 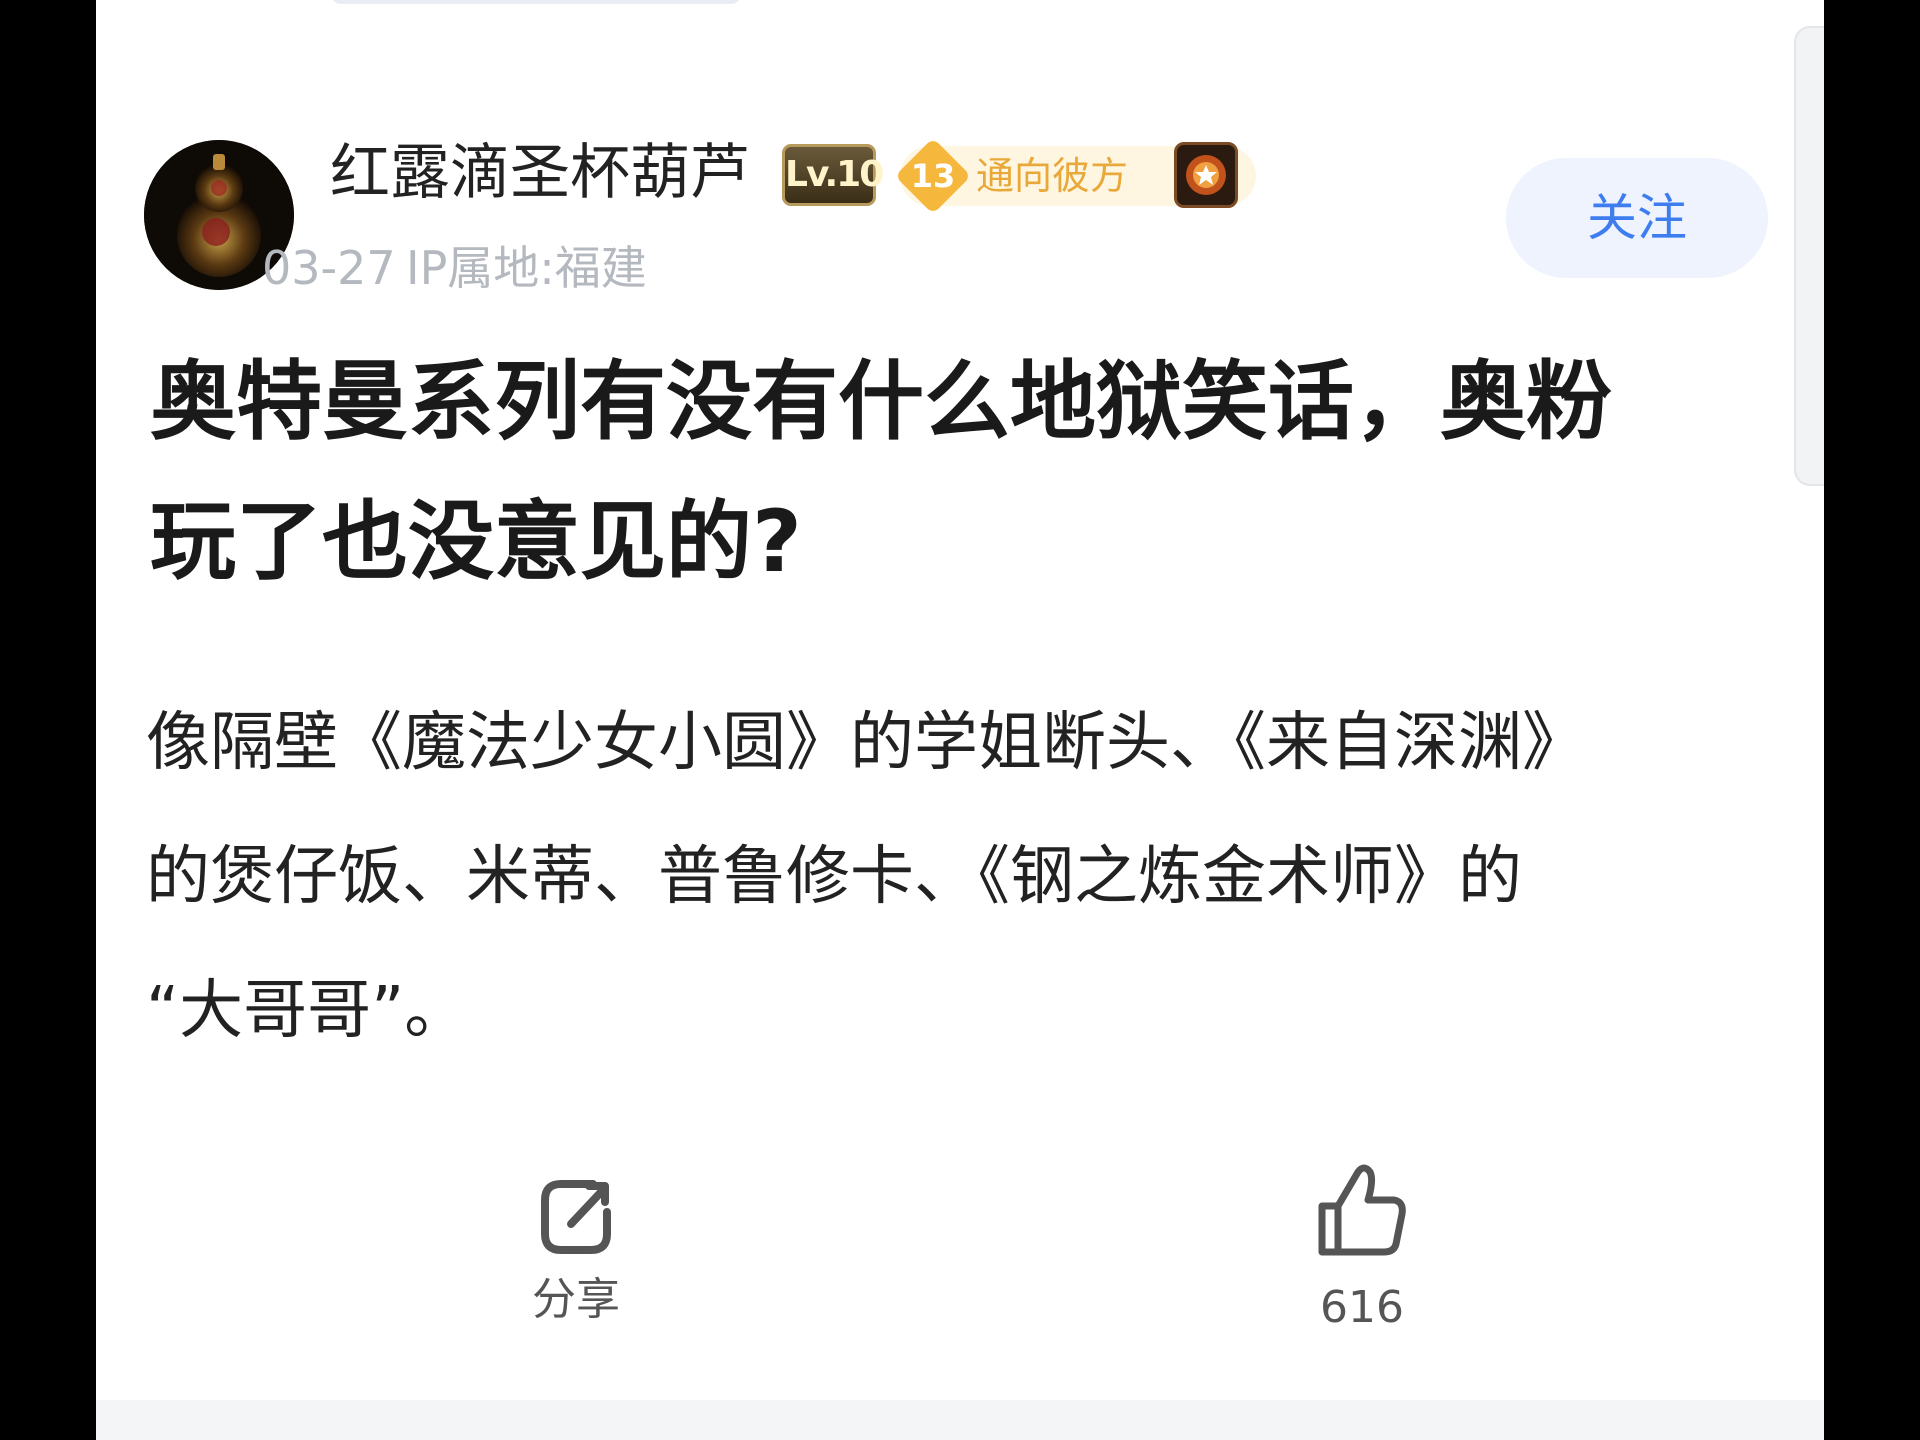 I want to click on section-divider, so click(x=960, y=1420).